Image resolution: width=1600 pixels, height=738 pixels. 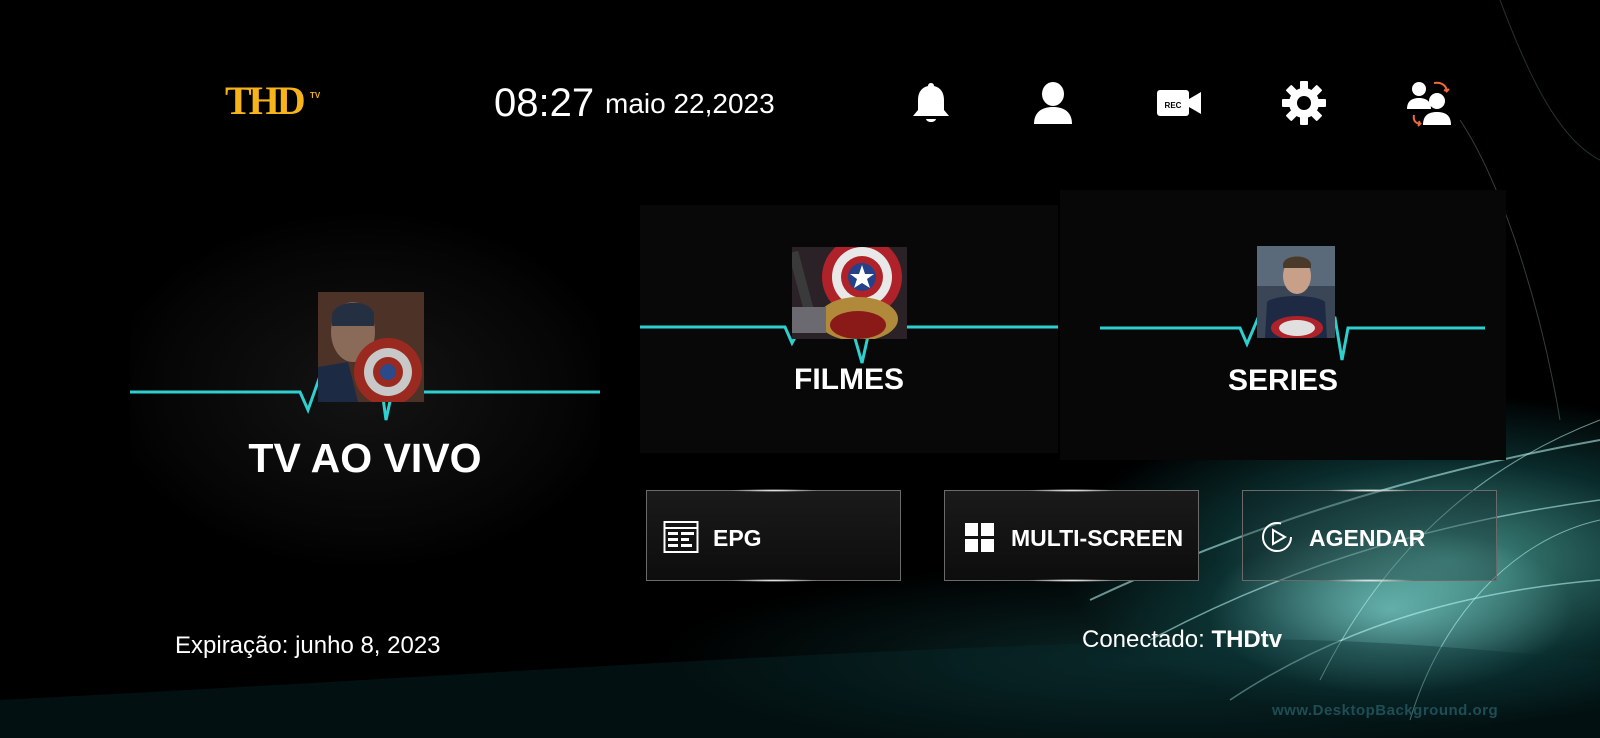 I want to click on movies-image, so click(x=849, y=293).